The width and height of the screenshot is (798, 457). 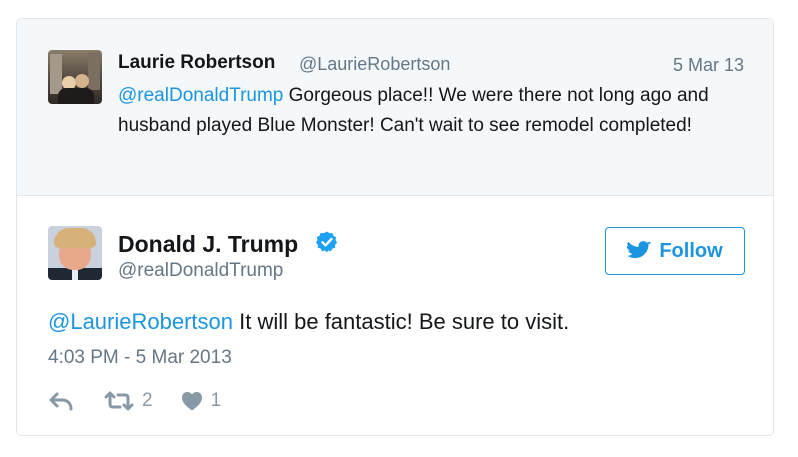 What do you see at coordinates (147, 400) in the screenshot?
I see `retweet-count: 2` at bounding box center [147, 400].